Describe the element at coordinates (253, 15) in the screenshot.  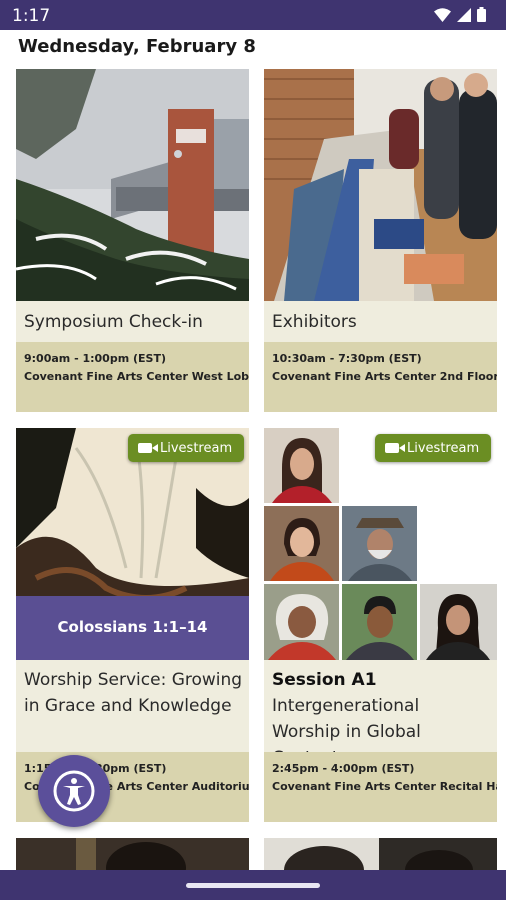
I see `status-bar: 1:17` at that location.